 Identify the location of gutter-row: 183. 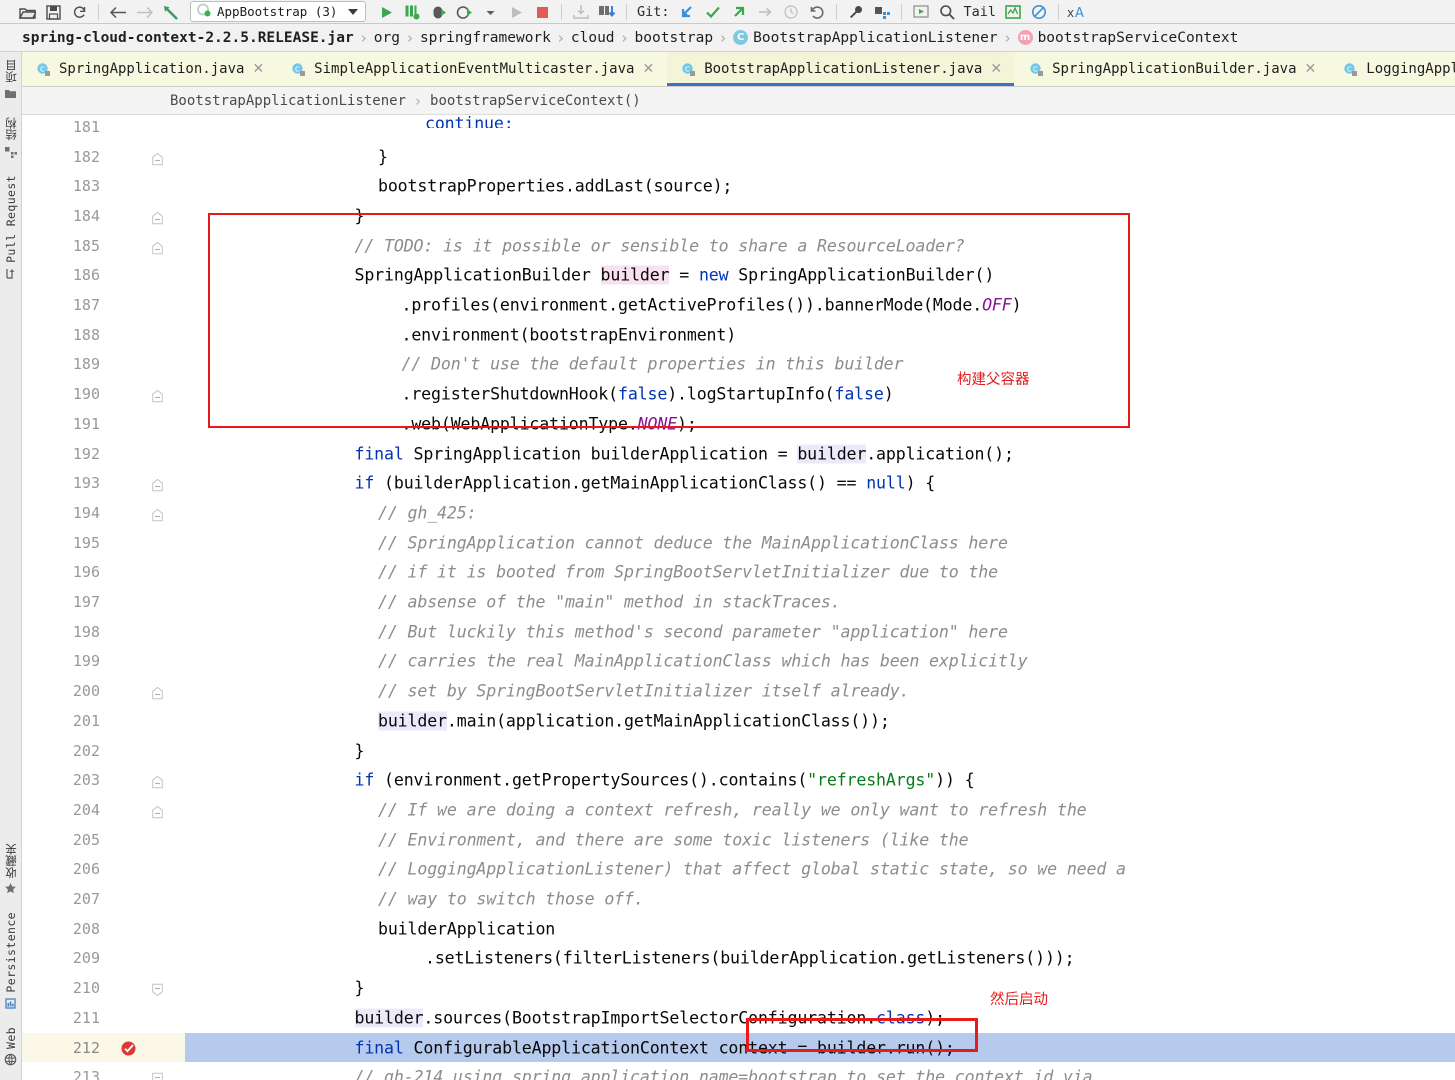
(103, 186).